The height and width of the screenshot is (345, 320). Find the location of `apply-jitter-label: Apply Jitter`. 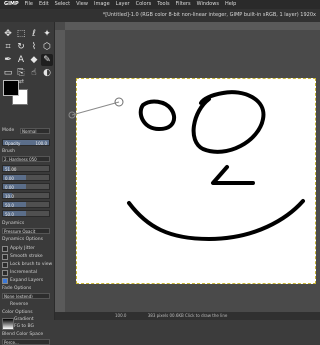

apply-jitter-label: Apply Jitter is located at coordinates (22, 248).